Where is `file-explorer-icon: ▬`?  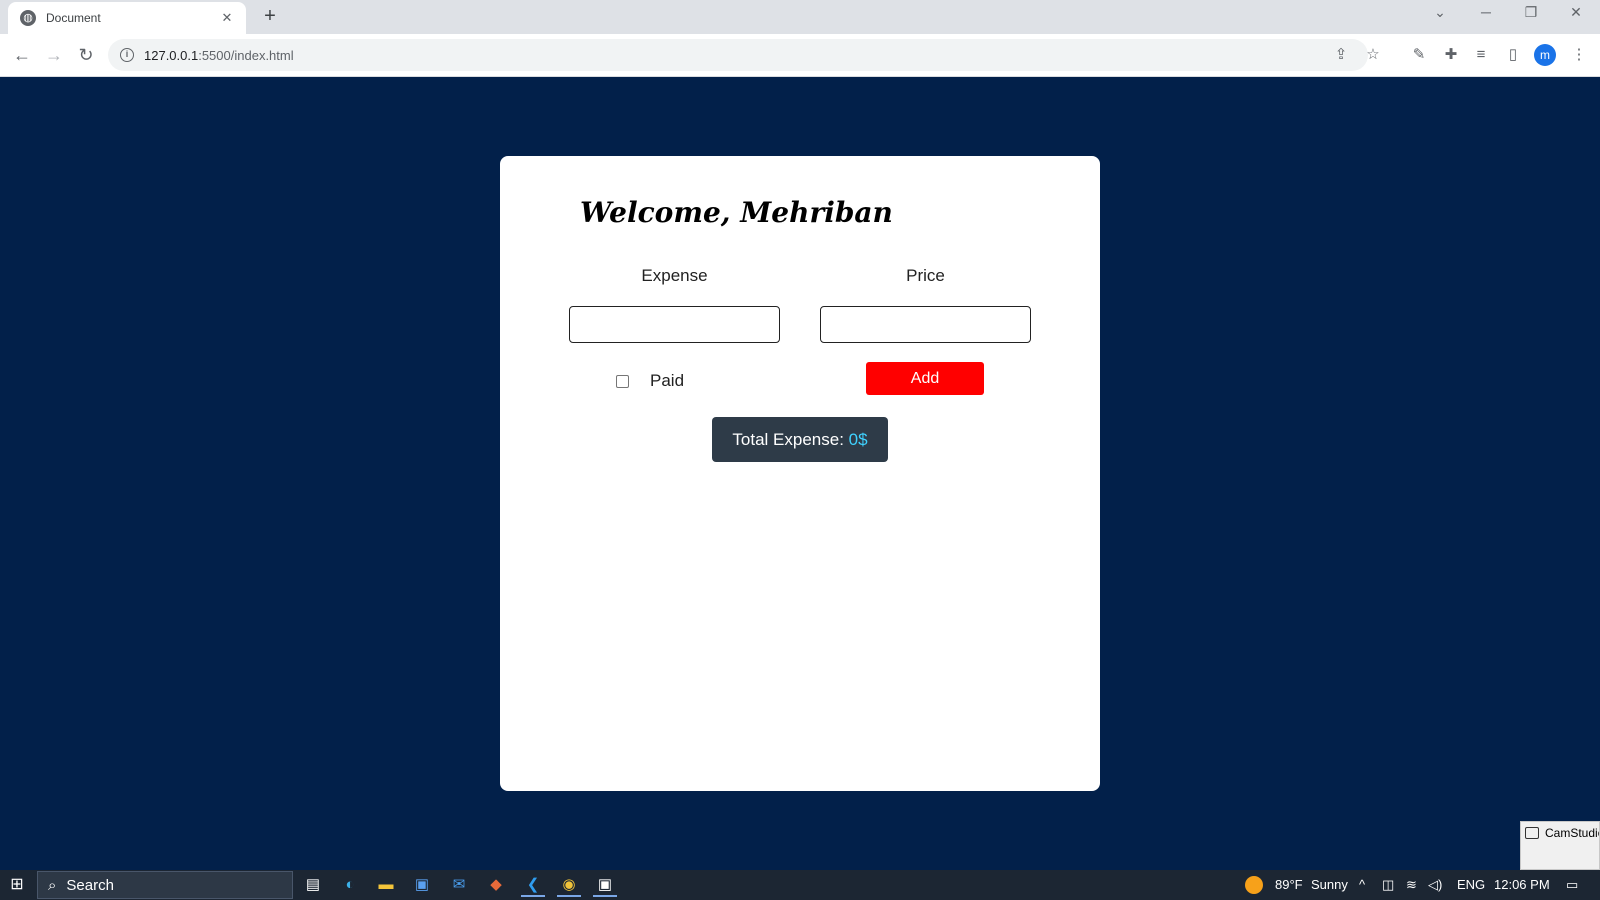
file-explorer-icon: ▬ is located at coordinates (386, 885).